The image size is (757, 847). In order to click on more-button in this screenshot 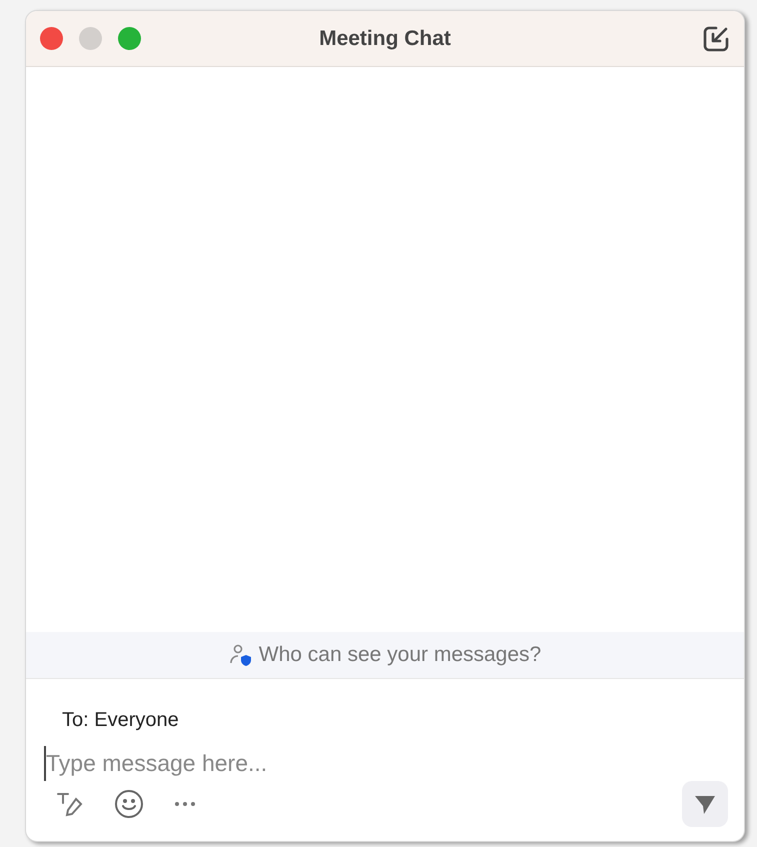, I will do `click(185, 804)`.